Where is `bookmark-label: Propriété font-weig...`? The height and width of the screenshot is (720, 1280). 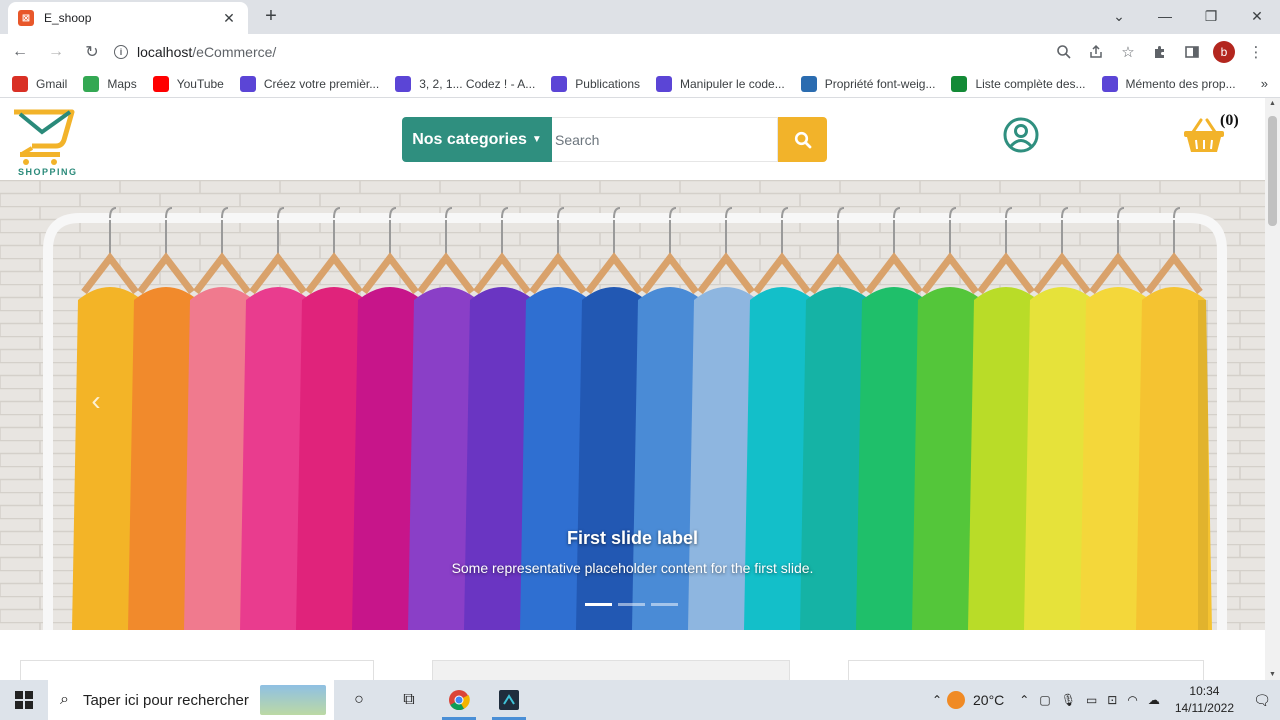
bookmark-label: Propriété font-weig... is located at coordinates (880, 83).